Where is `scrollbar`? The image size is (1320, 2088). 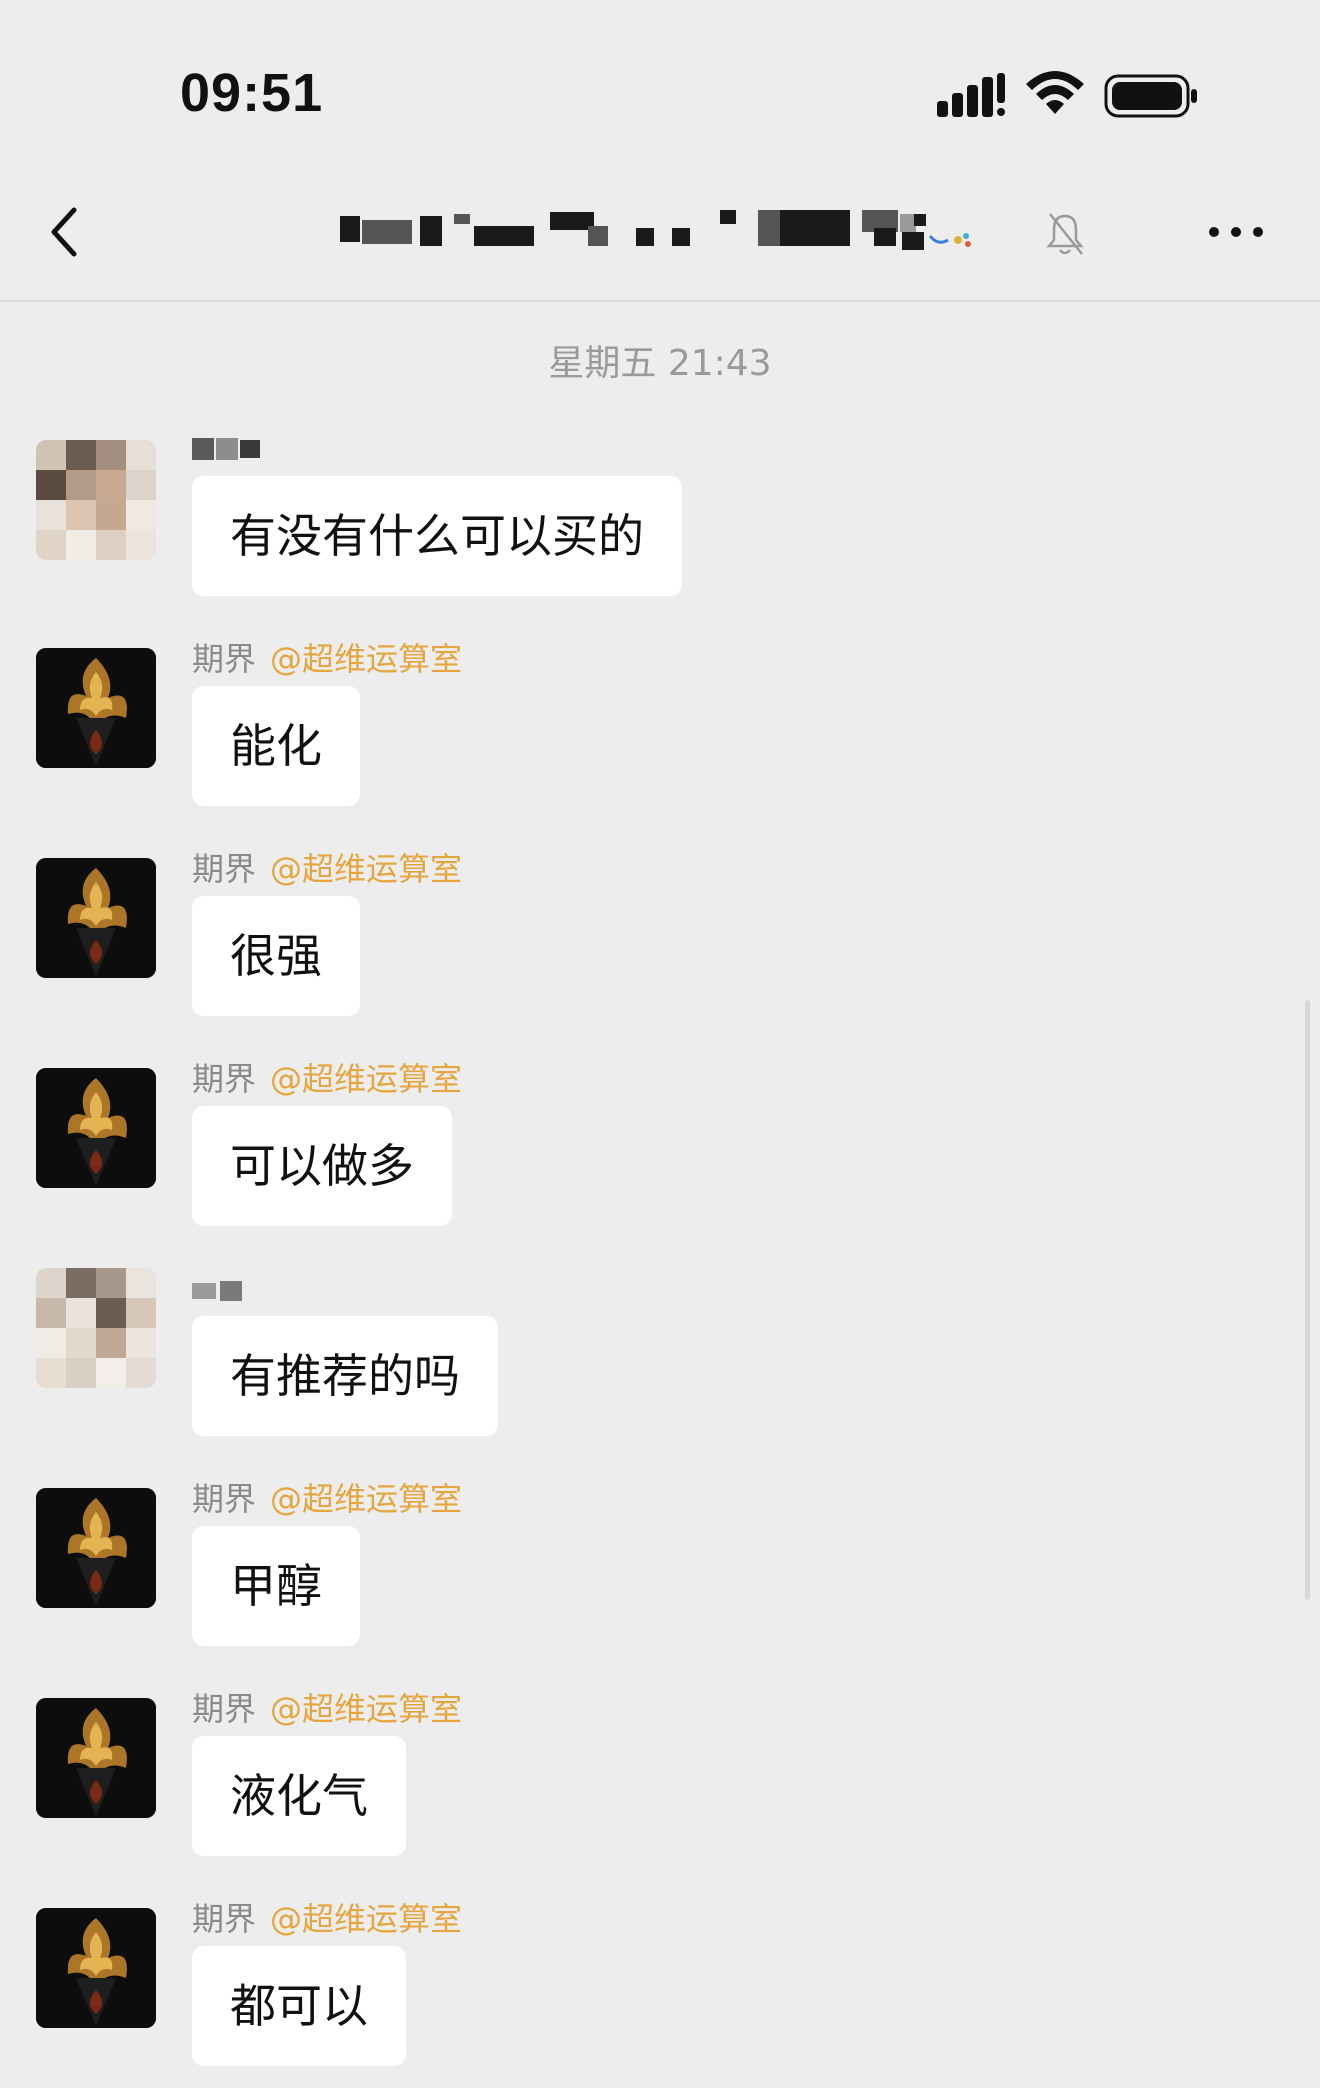
scrollbar is located at coordinates (1307, 1300).